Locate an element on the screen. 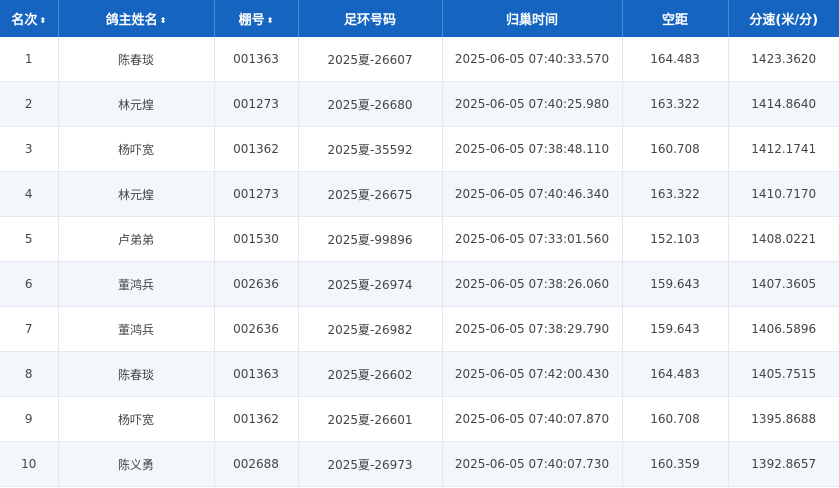 The width and height of the screenshot is (839, 488). owner-name-cell: 陈义勇 is located at coordinates (136, 464).